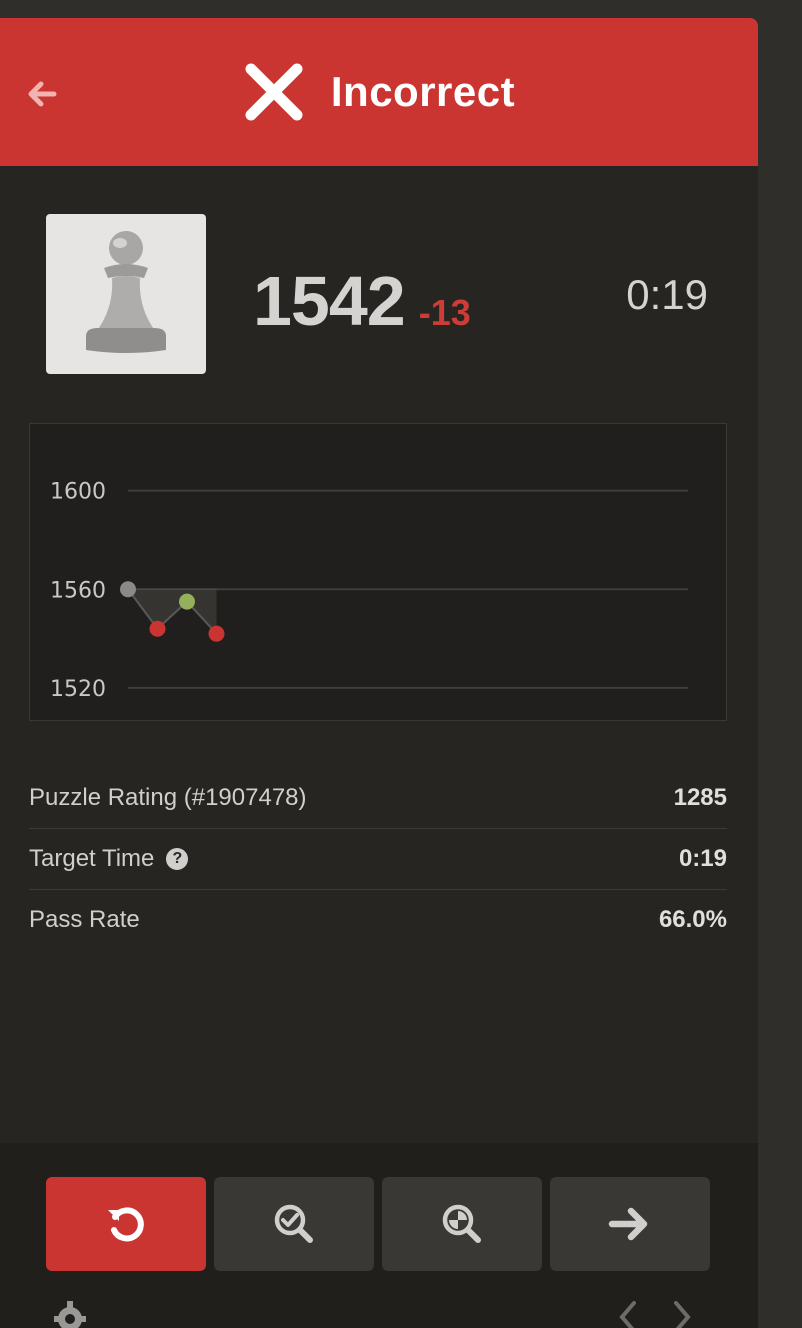  I want to click on pass-rate-label: Pass Rate, so click(84, 919).